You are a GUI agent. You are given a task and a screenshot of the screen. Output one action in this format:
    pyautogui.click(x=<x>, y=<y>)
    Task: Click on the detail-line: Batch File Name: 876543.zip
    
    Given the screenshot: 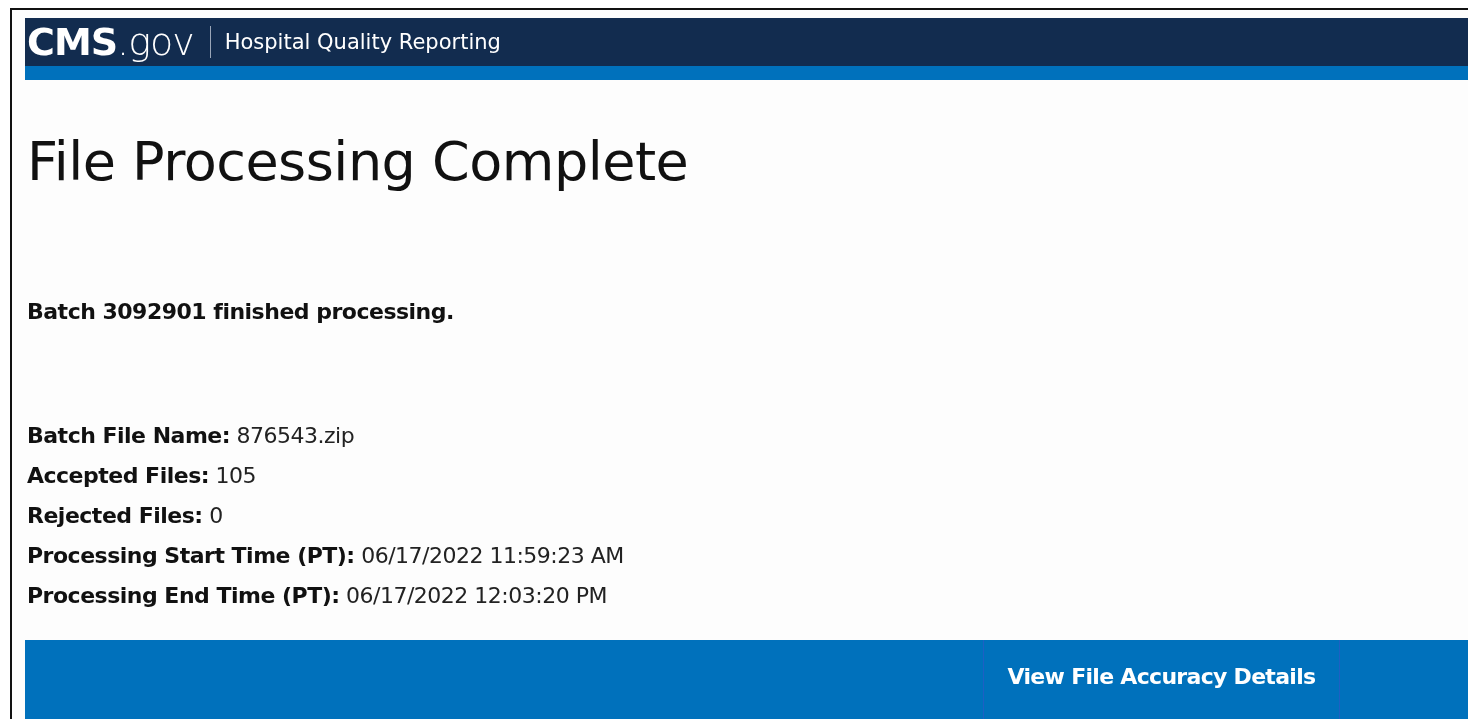 What is the action you would take?
    pyautogui.click(x=191, y=436)
    